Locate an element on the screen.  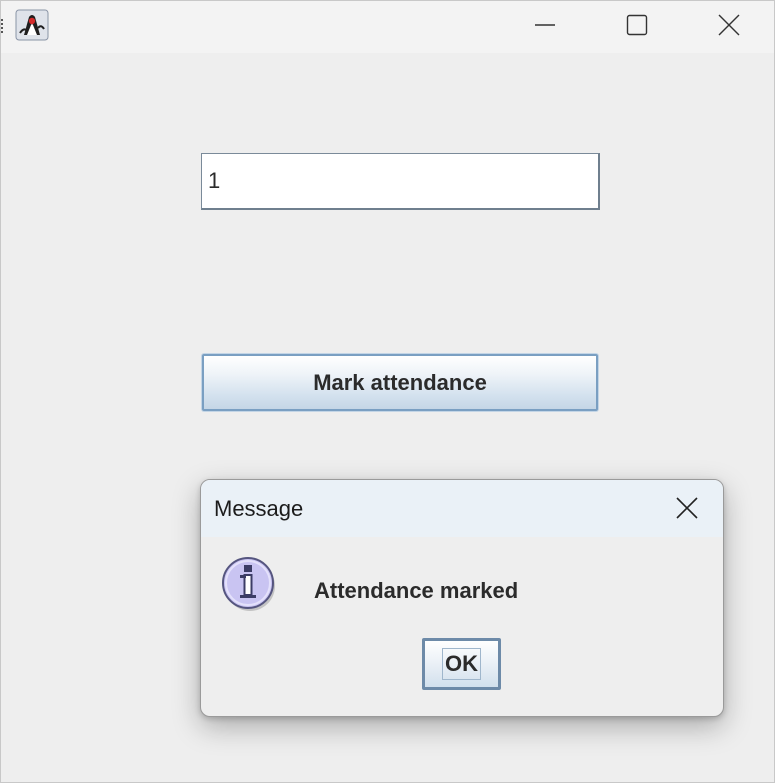
java-duke-icon is located at coordinates (32, 25).